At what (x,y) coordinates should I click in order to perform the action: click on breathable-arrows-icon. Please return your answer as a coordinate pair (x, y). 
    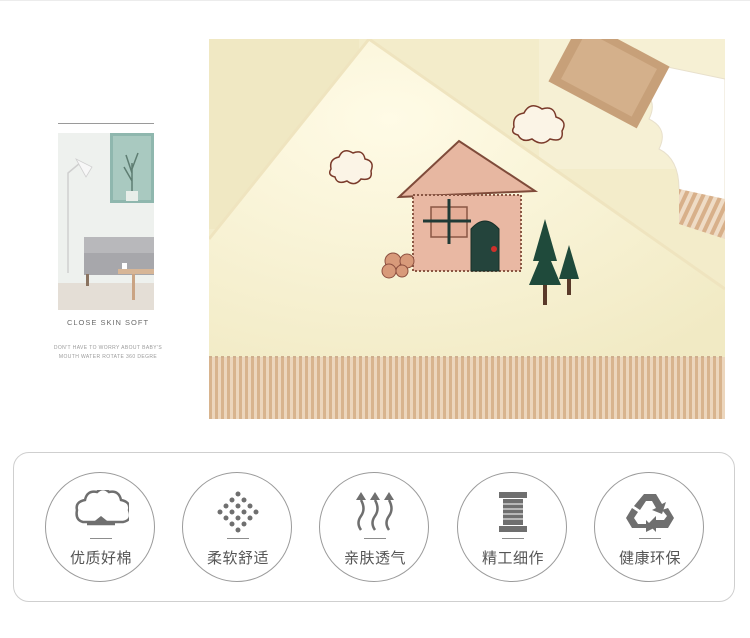
    Looking at the image, I should click on (375, 511).